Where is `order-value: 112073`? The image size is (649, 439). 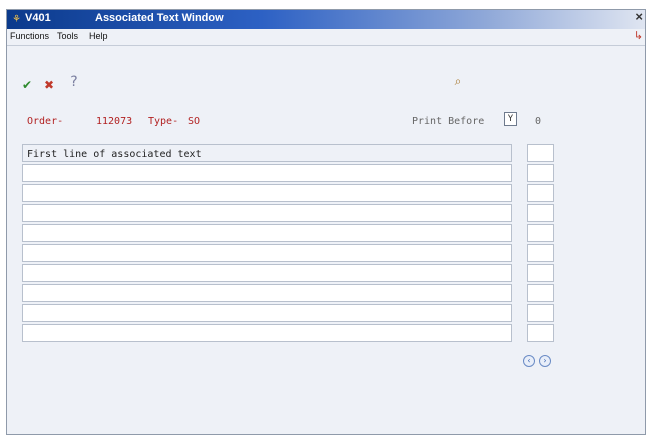
order-value: 112073 is located at coordinates (114, 121).